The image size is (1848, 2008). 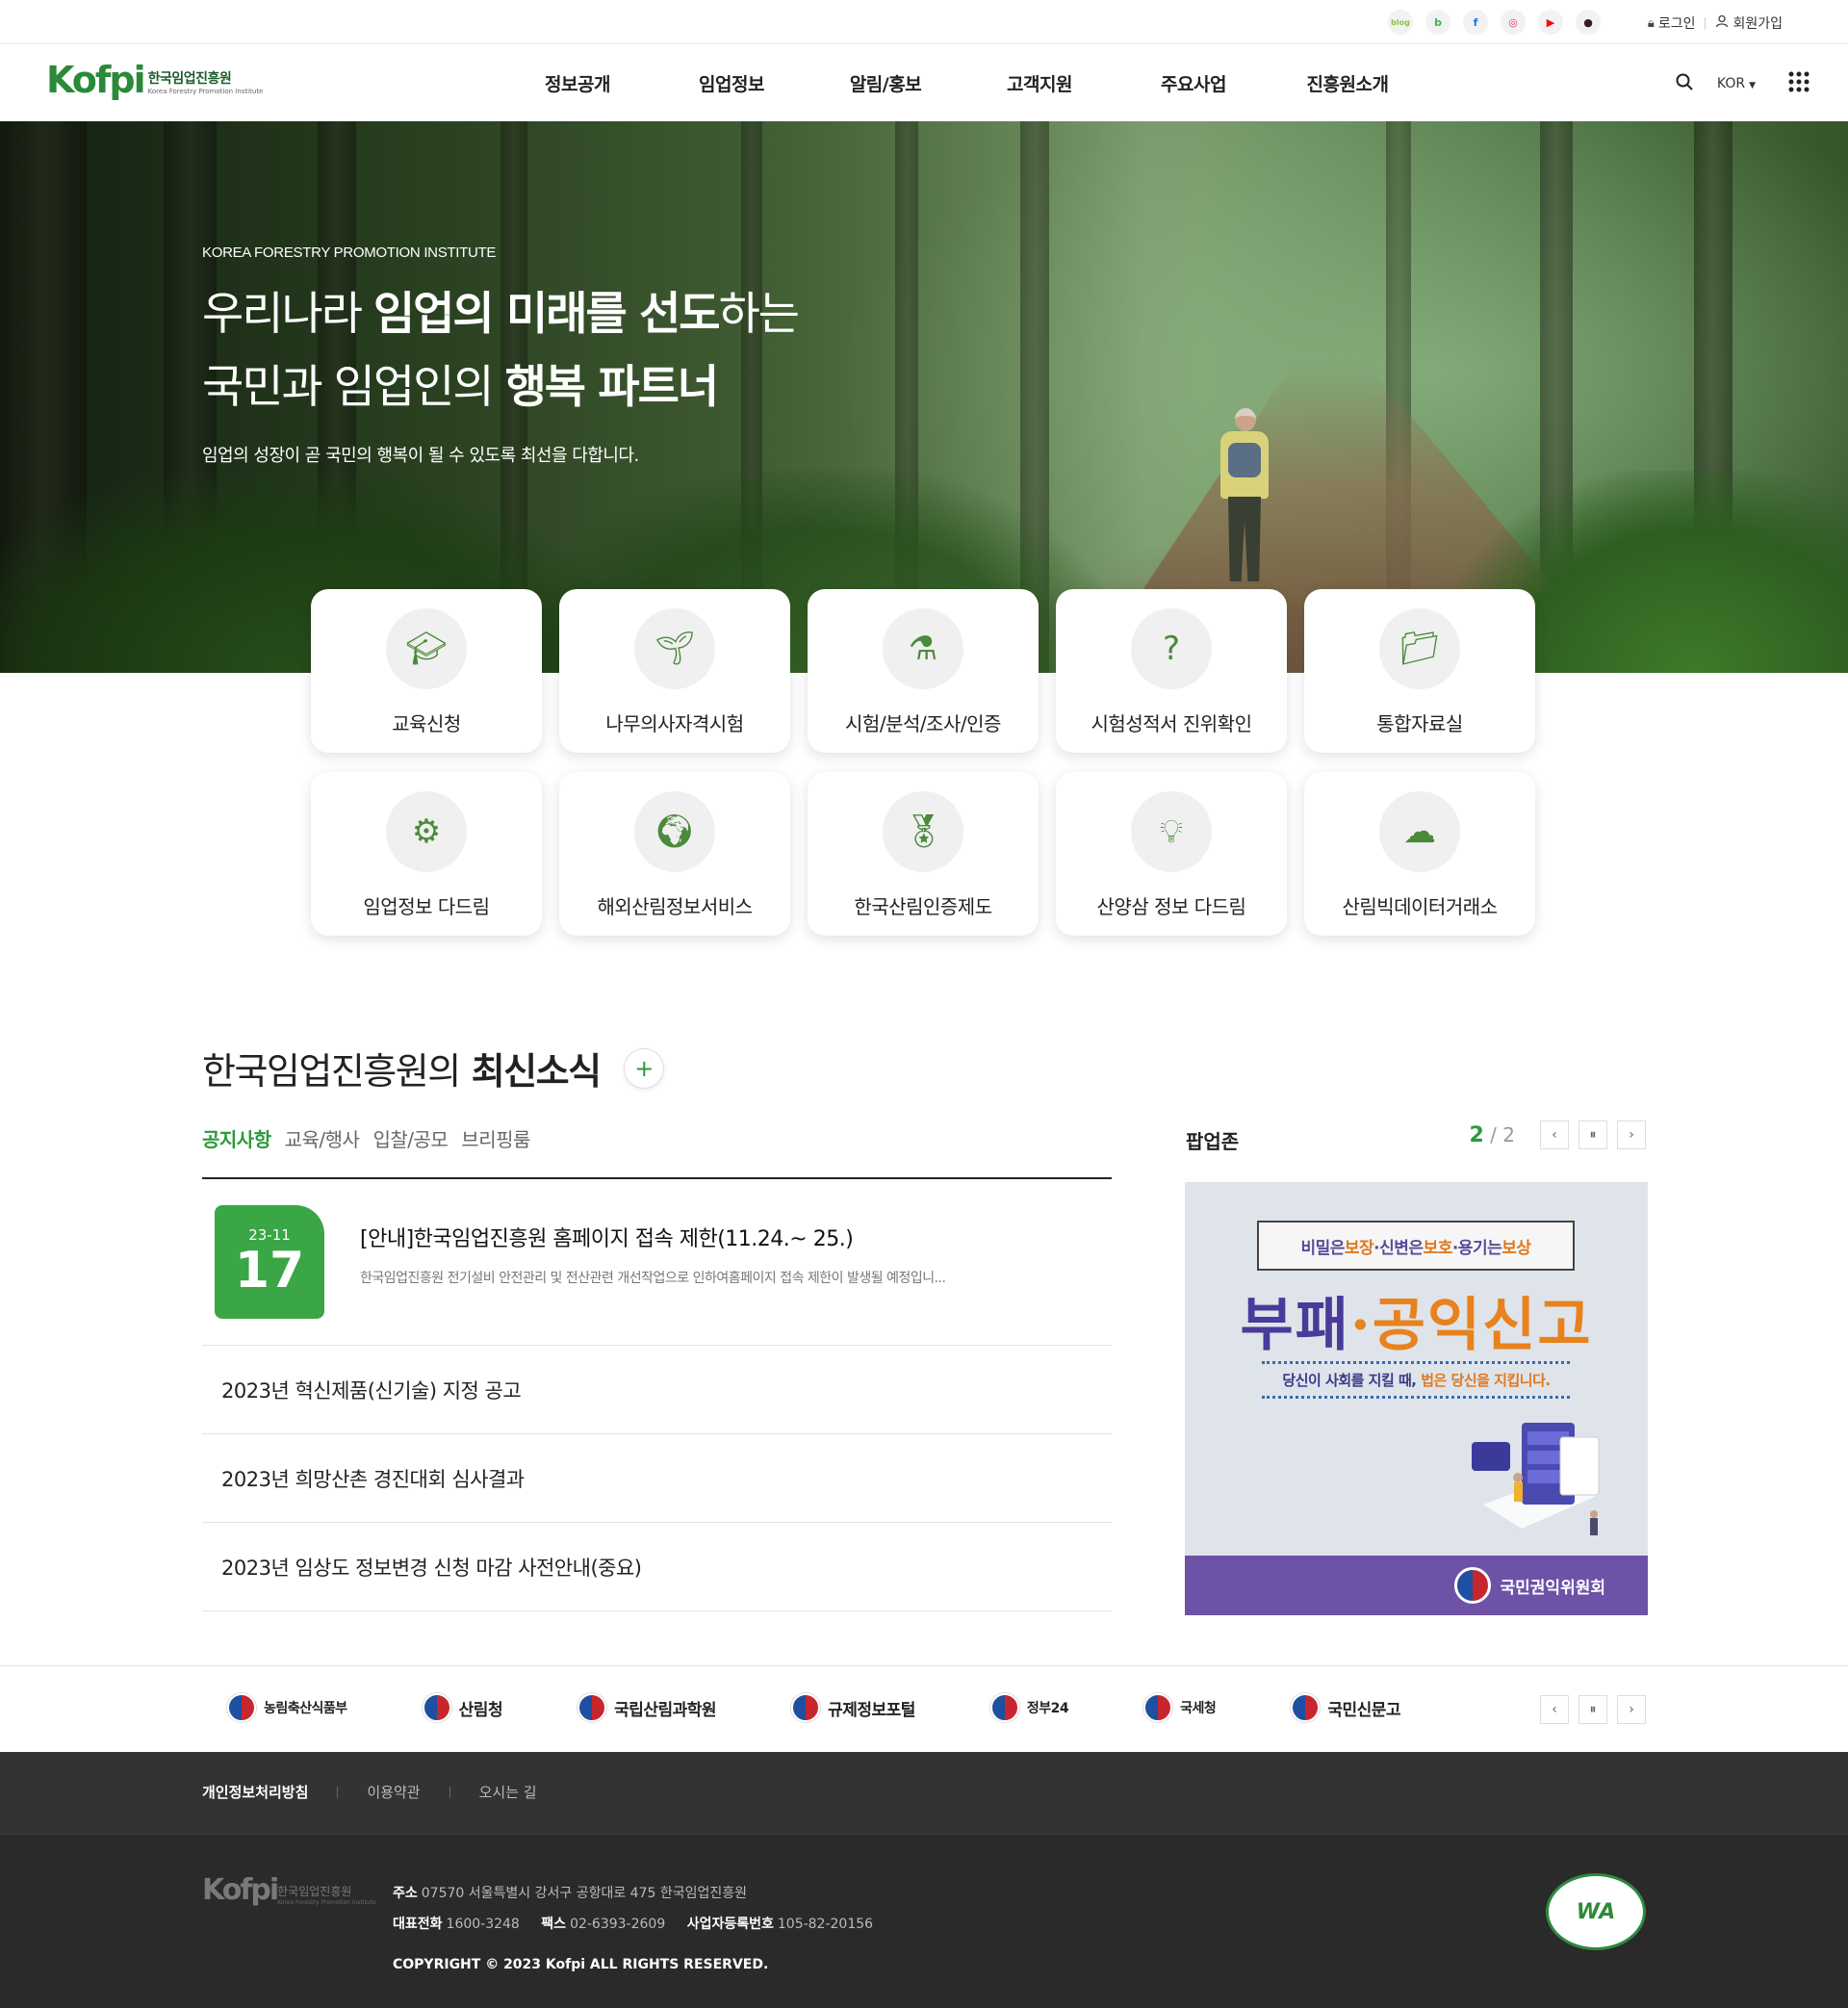 I want to click on terms-link: 이용약관, so click(x=393, y=1792).